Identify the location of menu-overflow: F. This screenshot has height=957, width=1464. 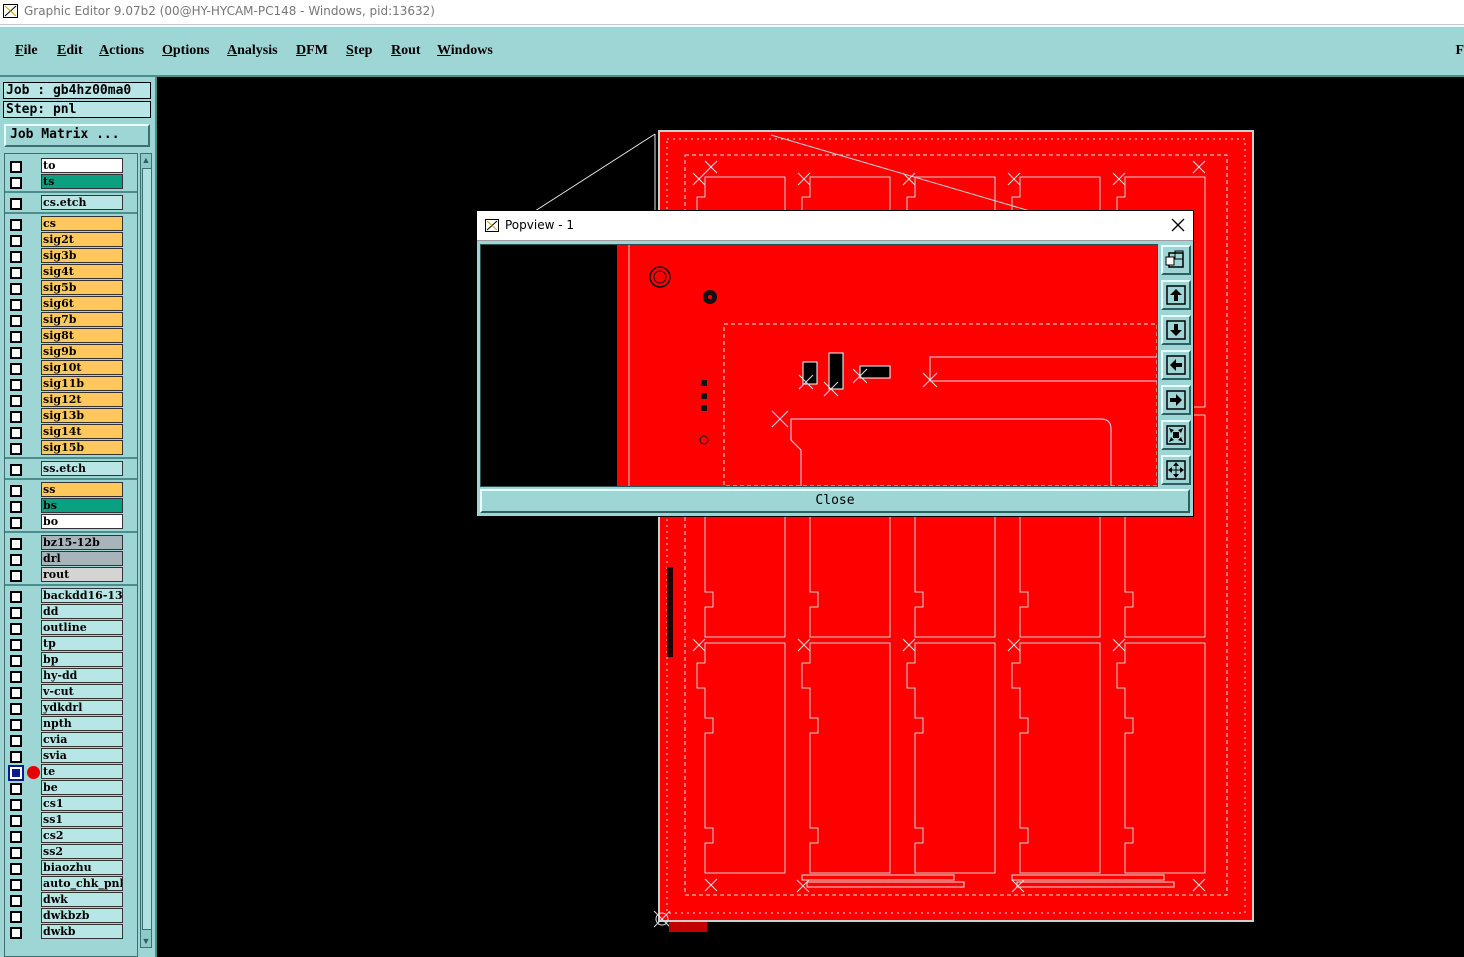
(1459, 51).